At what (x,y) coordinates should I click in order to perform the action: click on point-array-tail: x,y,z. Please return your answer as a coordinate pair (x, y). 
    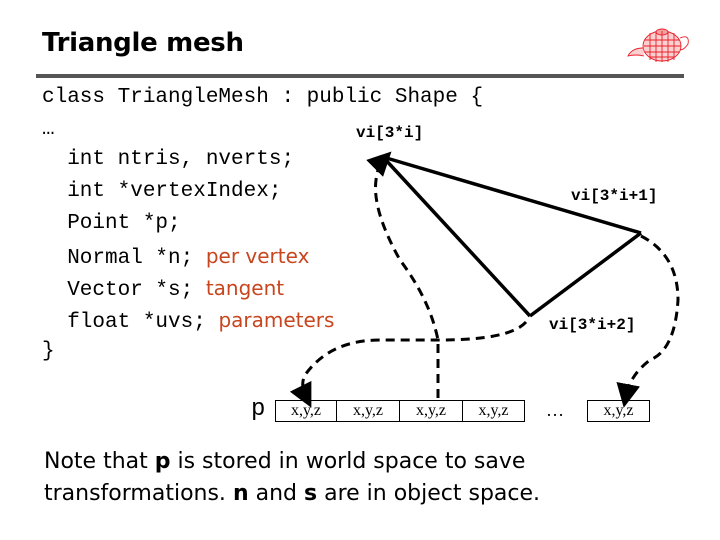
    Looking at the image, I should click on (618, 411).